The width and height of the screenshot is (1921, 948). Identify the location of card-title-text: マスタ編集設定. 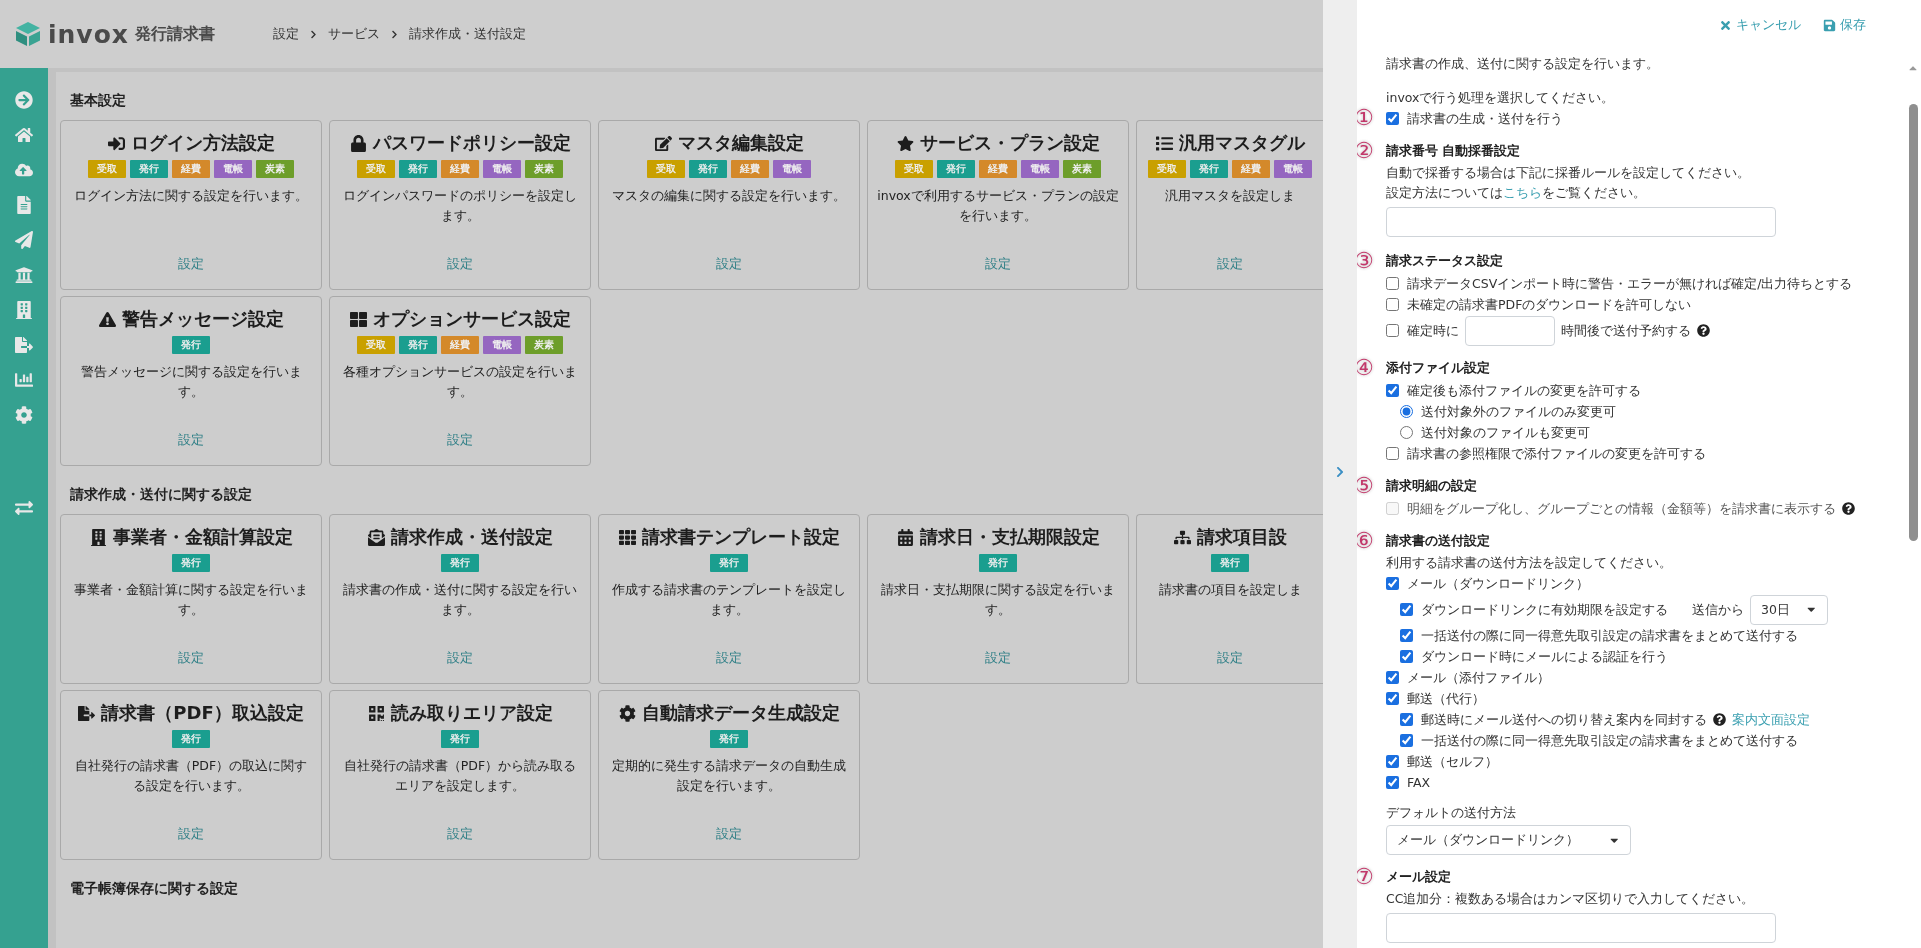
(740, 143).